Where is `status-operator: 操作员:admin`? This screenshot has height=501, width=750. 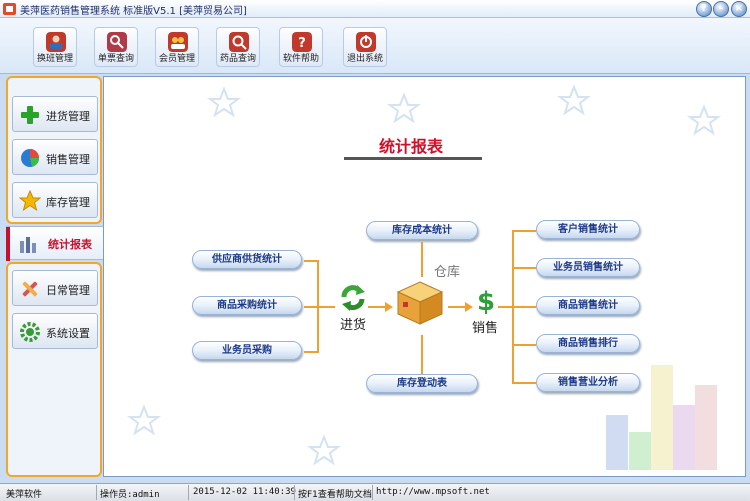 status-operator: 操作员:admin is located at coordinates (130, 495).